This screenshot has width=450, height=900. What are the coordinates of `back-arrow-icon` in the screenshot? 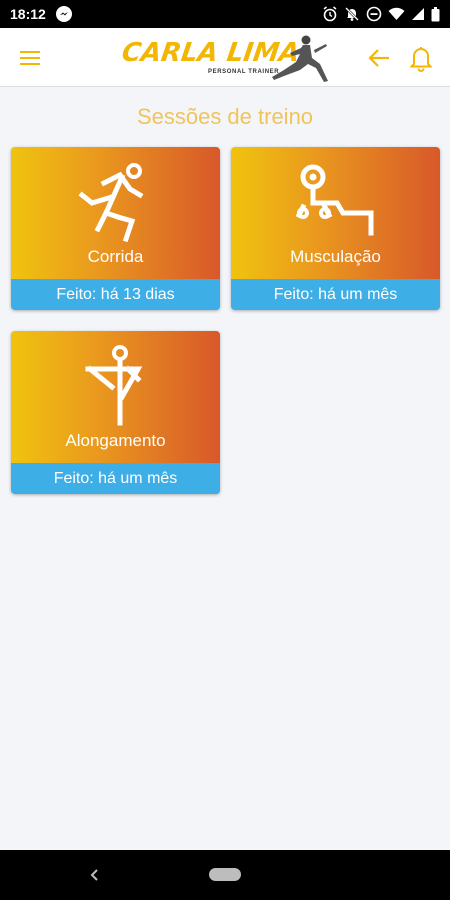 It's located at (378, 58).